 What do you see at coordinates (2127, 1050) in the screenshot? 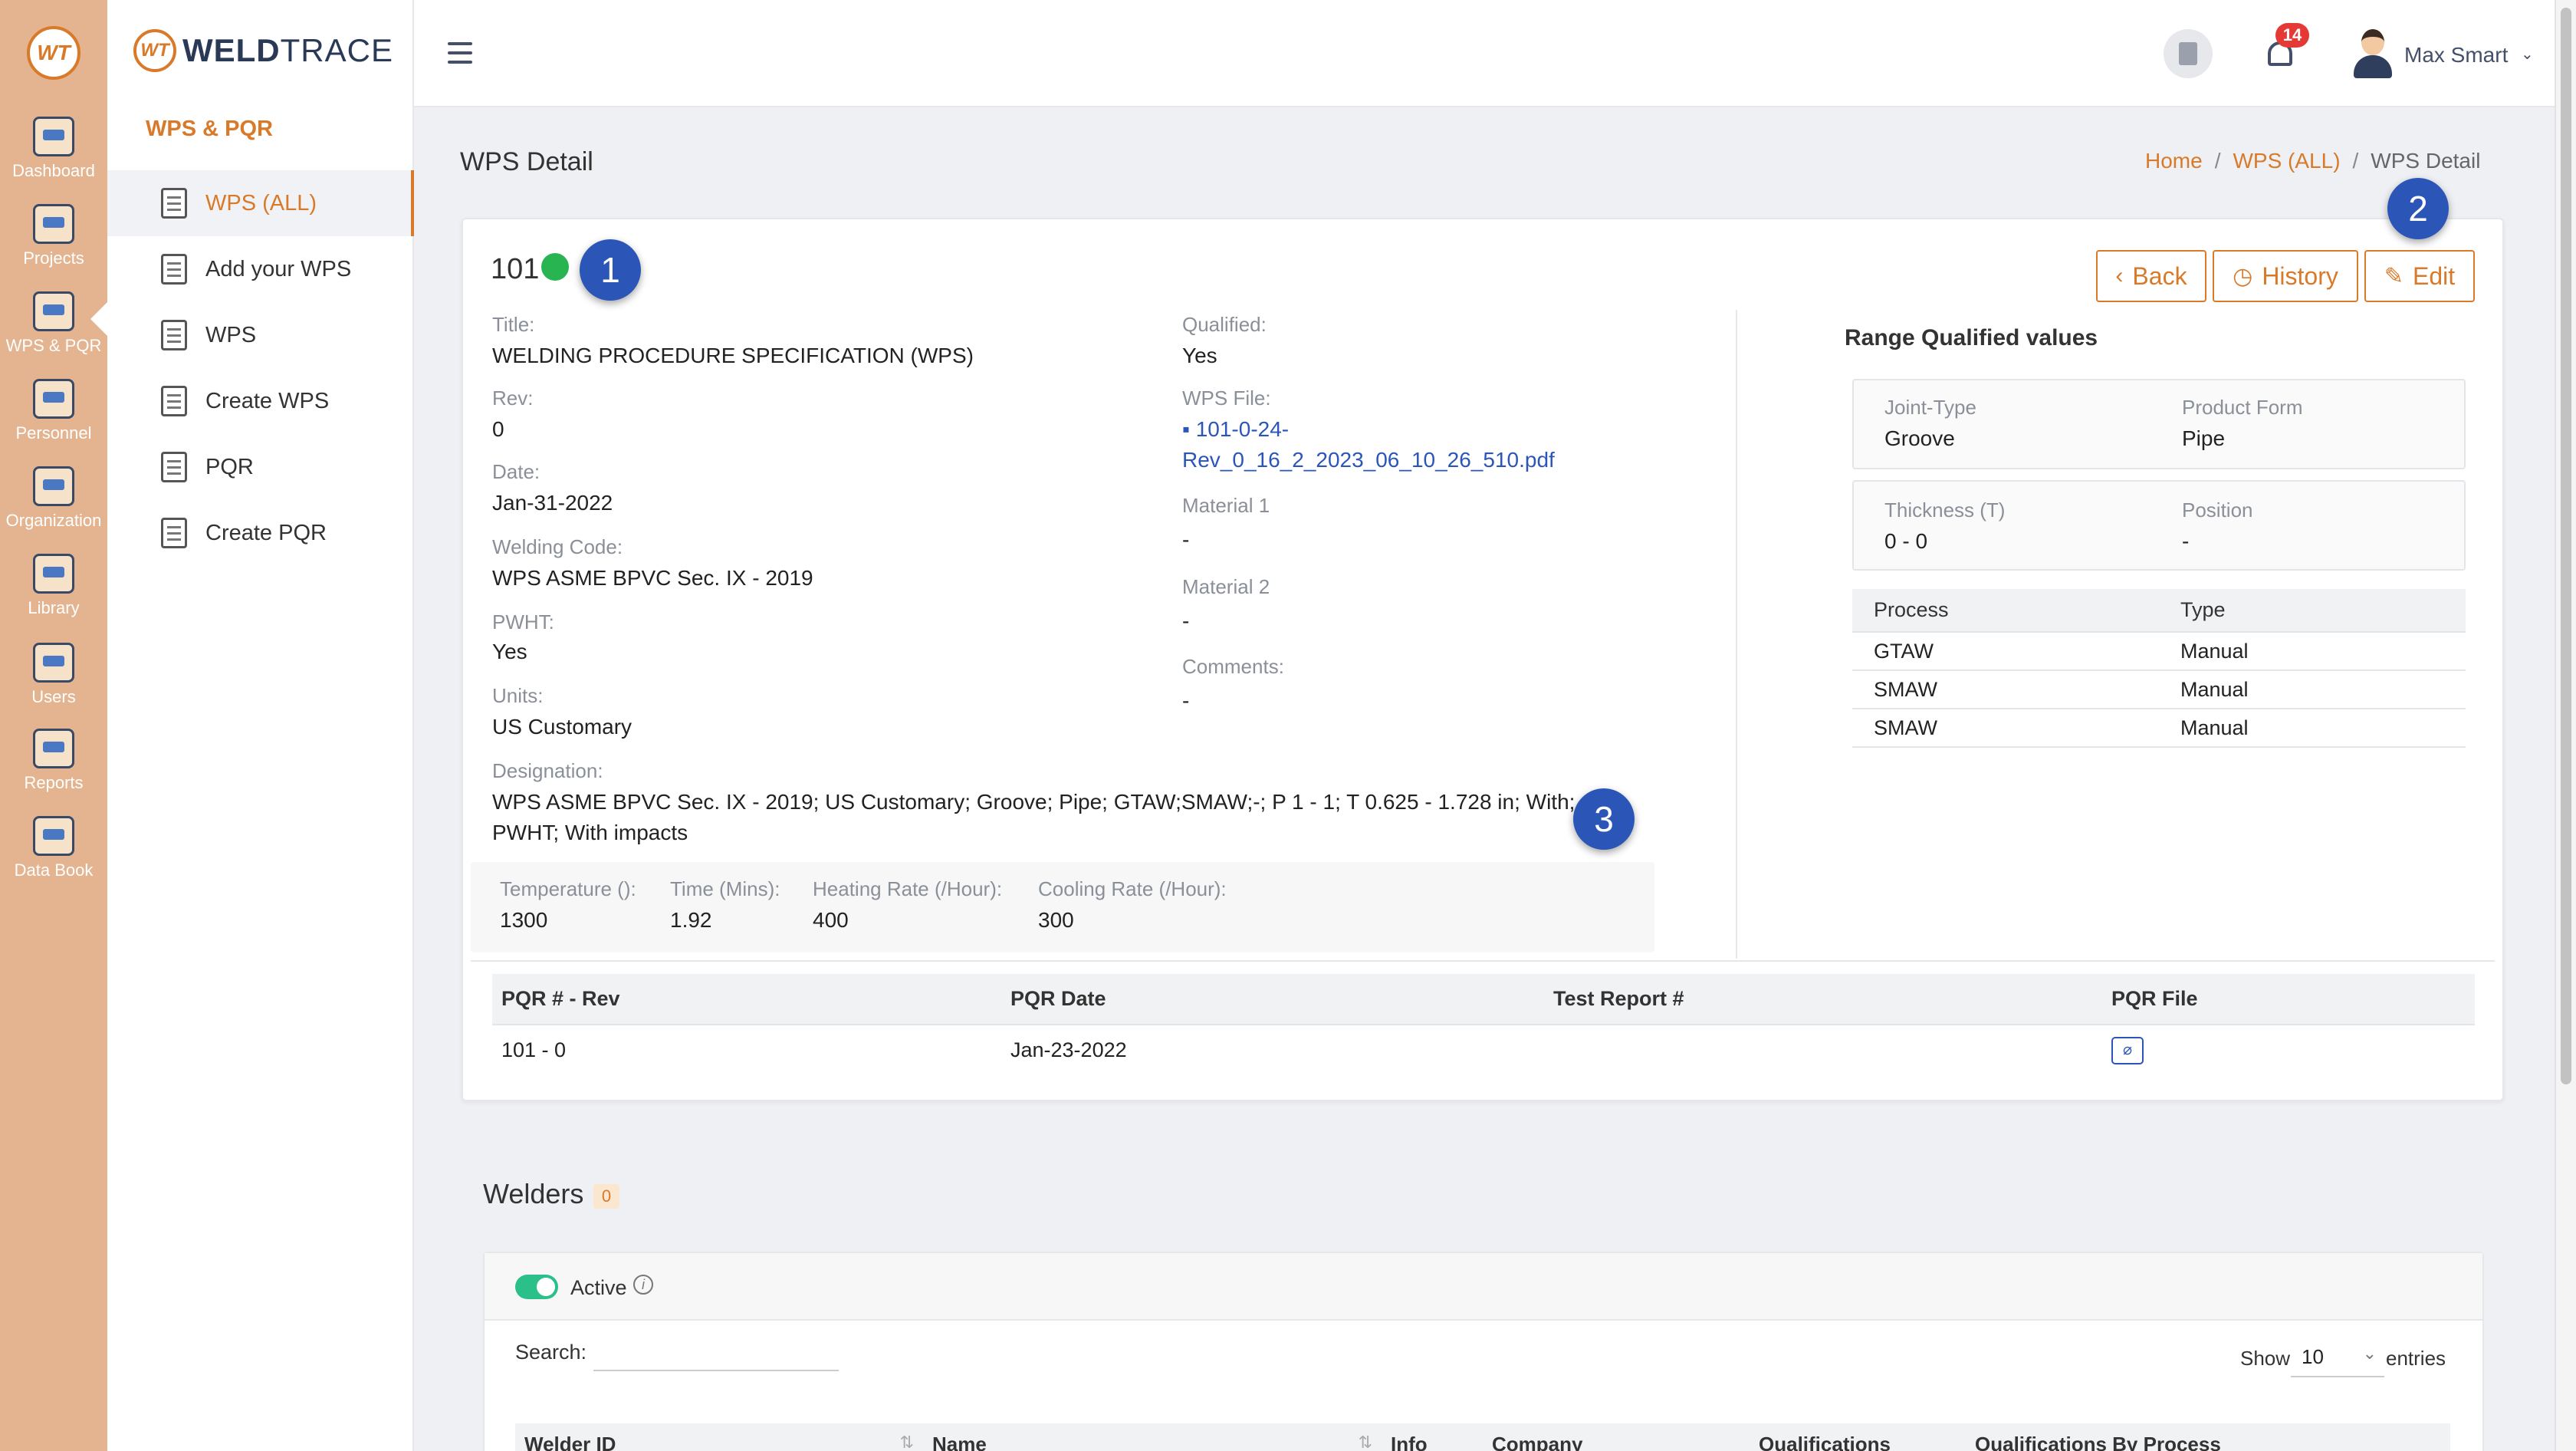
I see `paperclip-icon: ⌀` at bounding box center [2127, 1050].